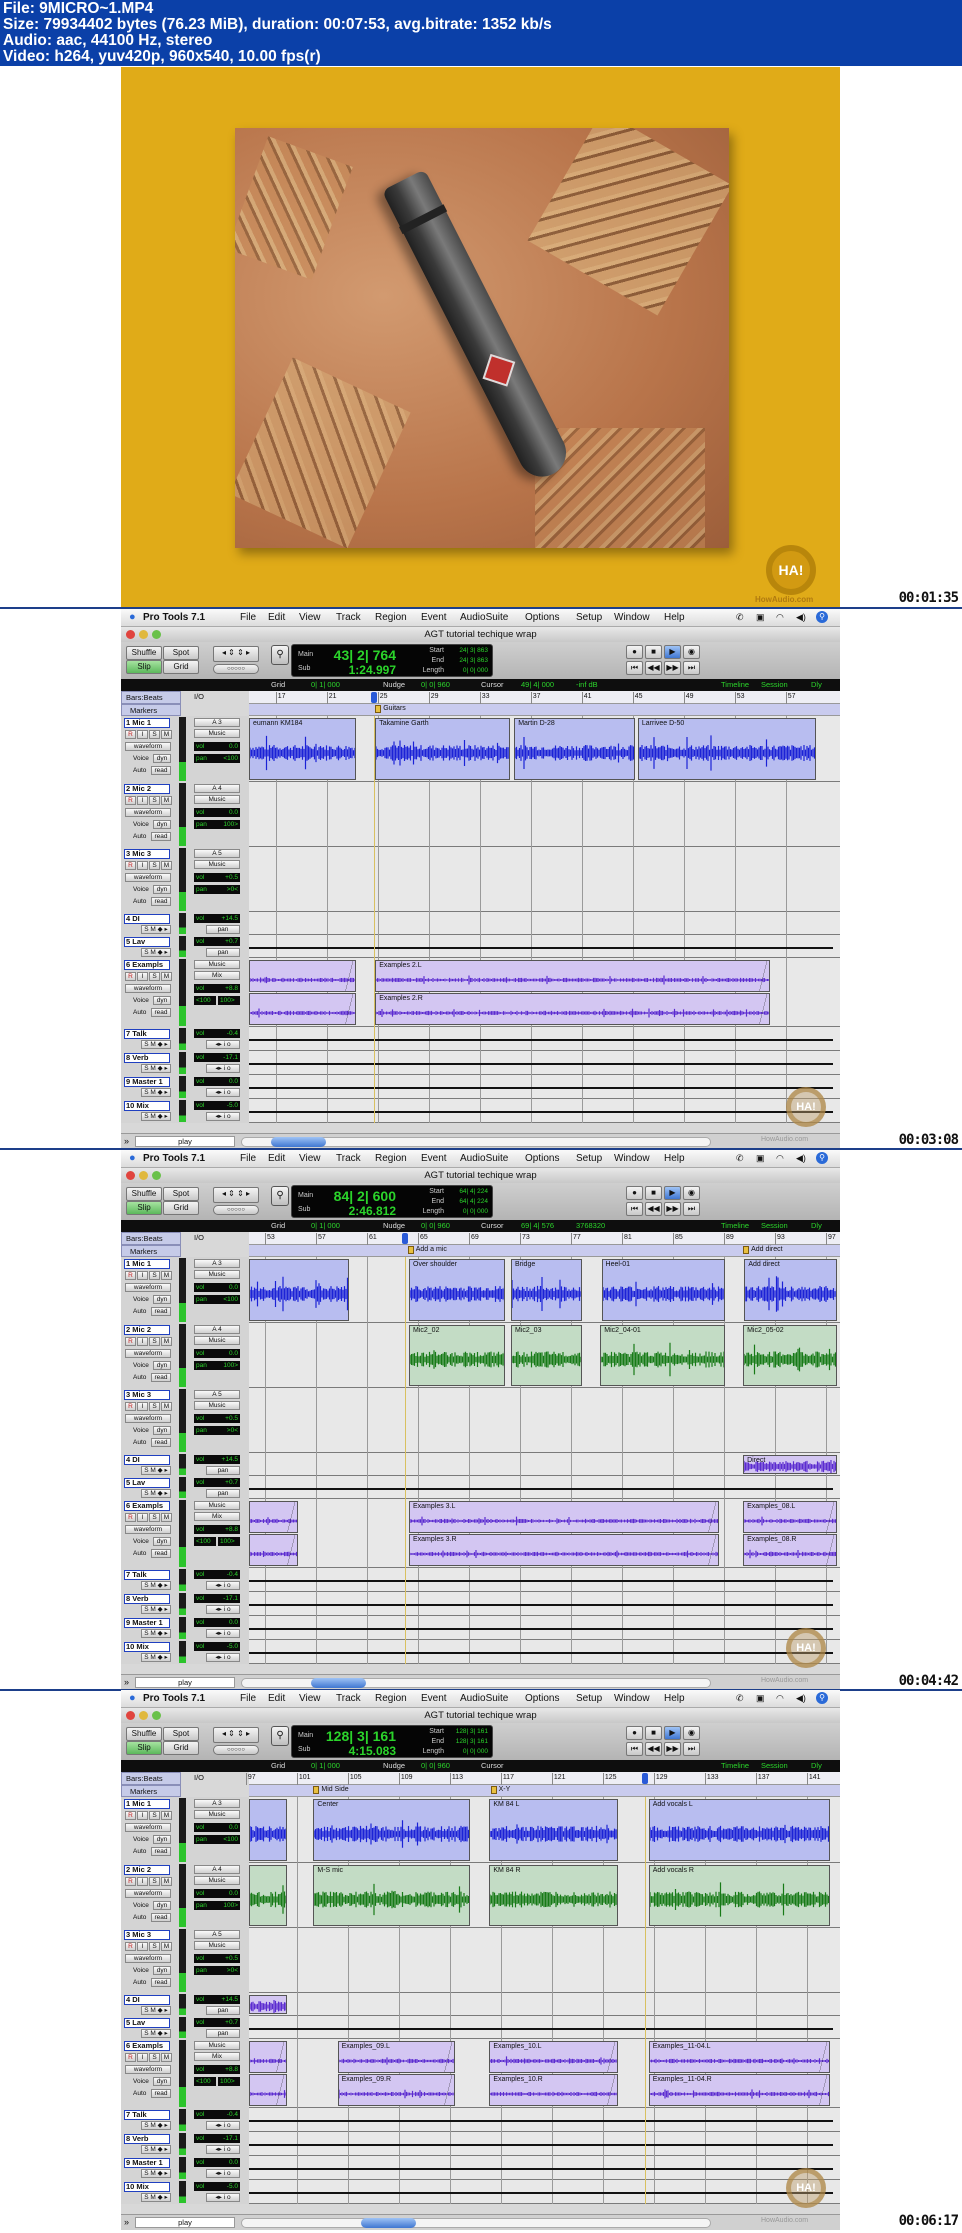  I want to click on audio-region: Direct, so click(790, 1464).